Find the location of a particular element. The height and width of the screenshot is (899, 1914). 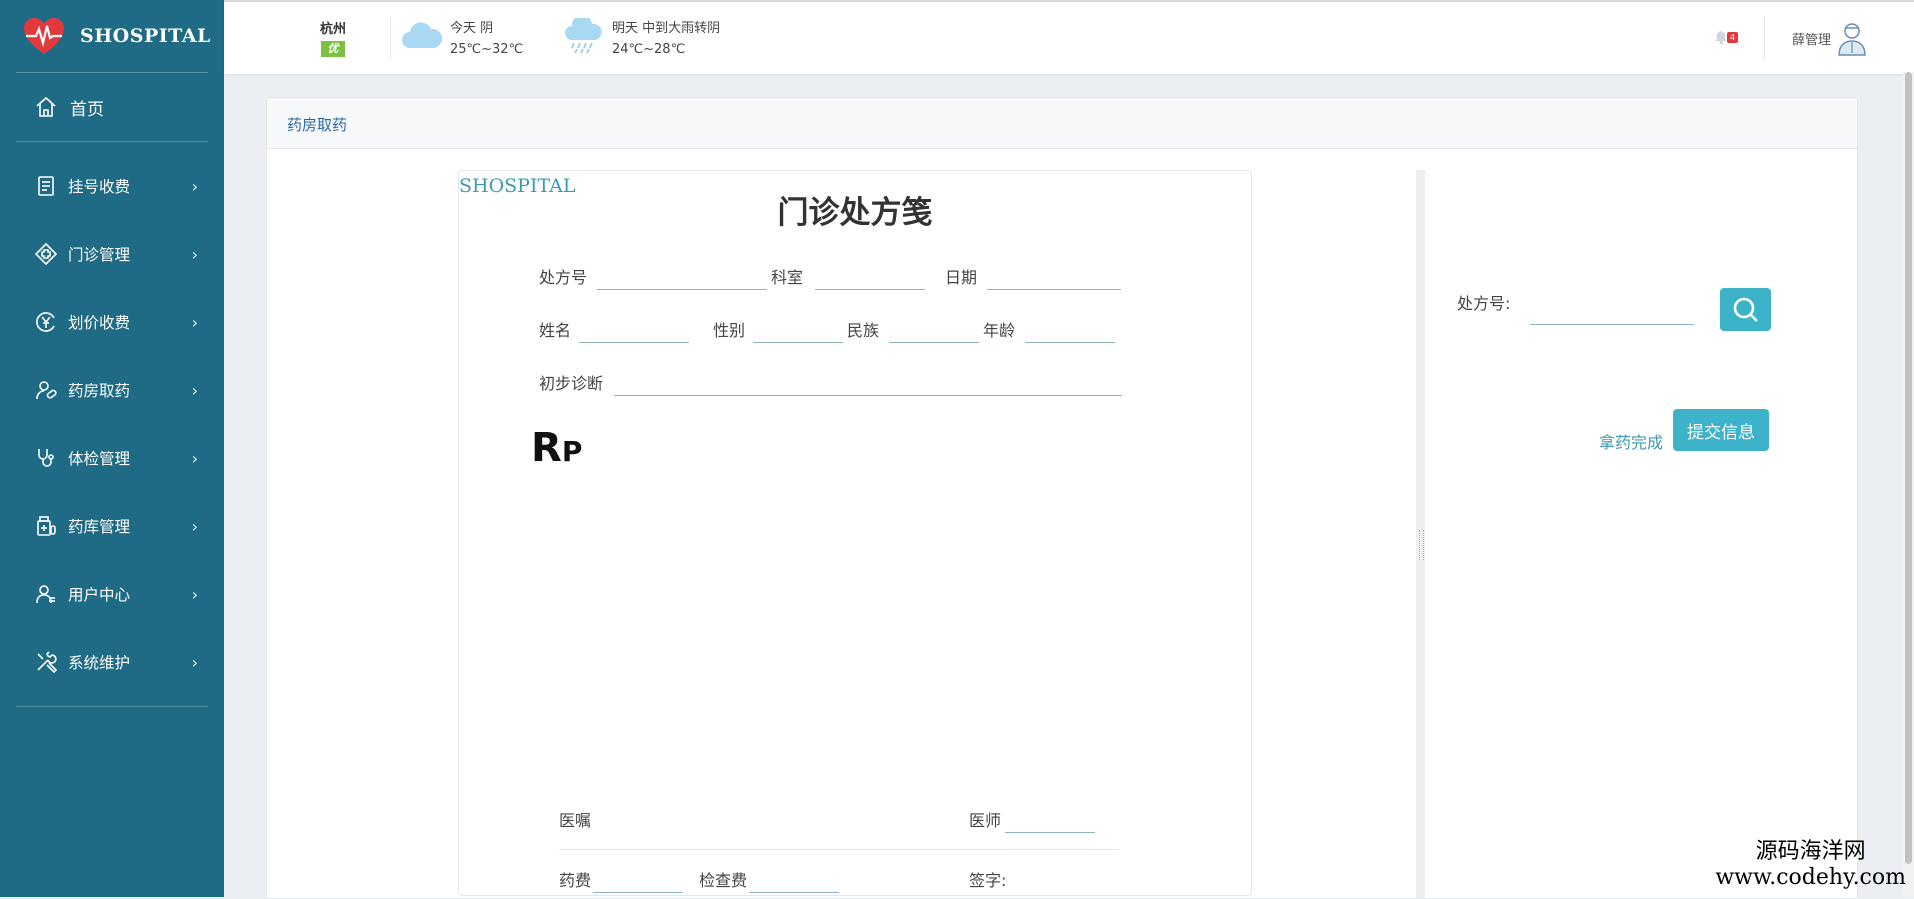

sidebar-item-pricing: 划价收费 › is located at coordinates (112, 322).